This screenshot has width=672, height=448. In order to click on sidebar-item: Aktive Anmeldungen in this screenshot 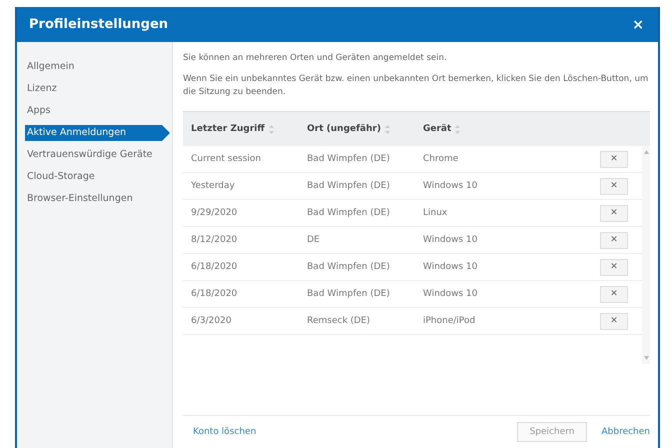, I will do `click(97, 133)`.